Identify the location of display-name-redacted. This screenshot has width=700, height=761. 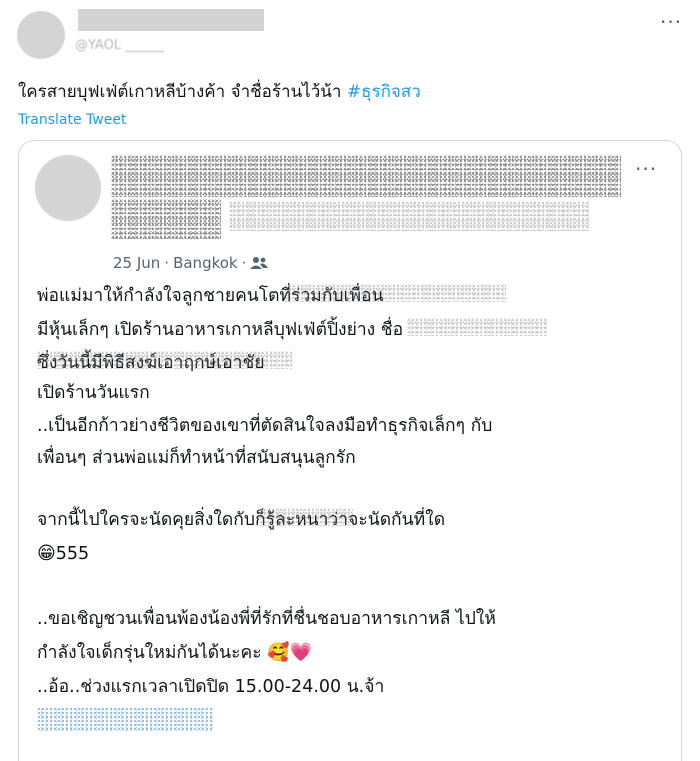
(171, 20).